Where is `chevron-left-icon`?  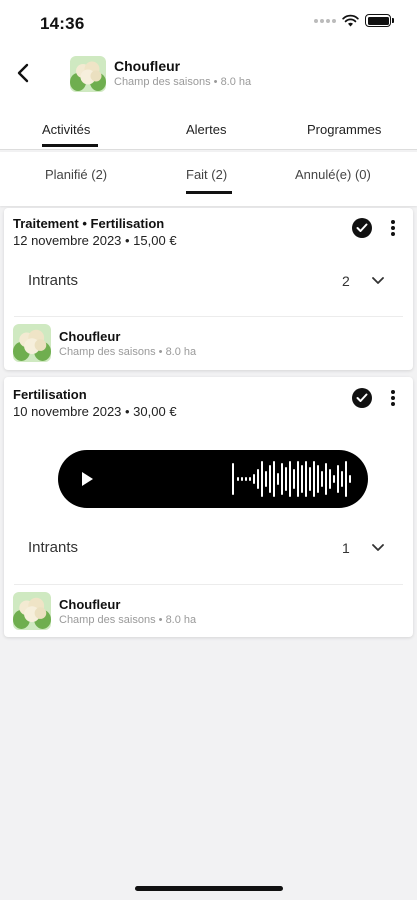
chevron-left-icon is located at coordinates (23, 73).